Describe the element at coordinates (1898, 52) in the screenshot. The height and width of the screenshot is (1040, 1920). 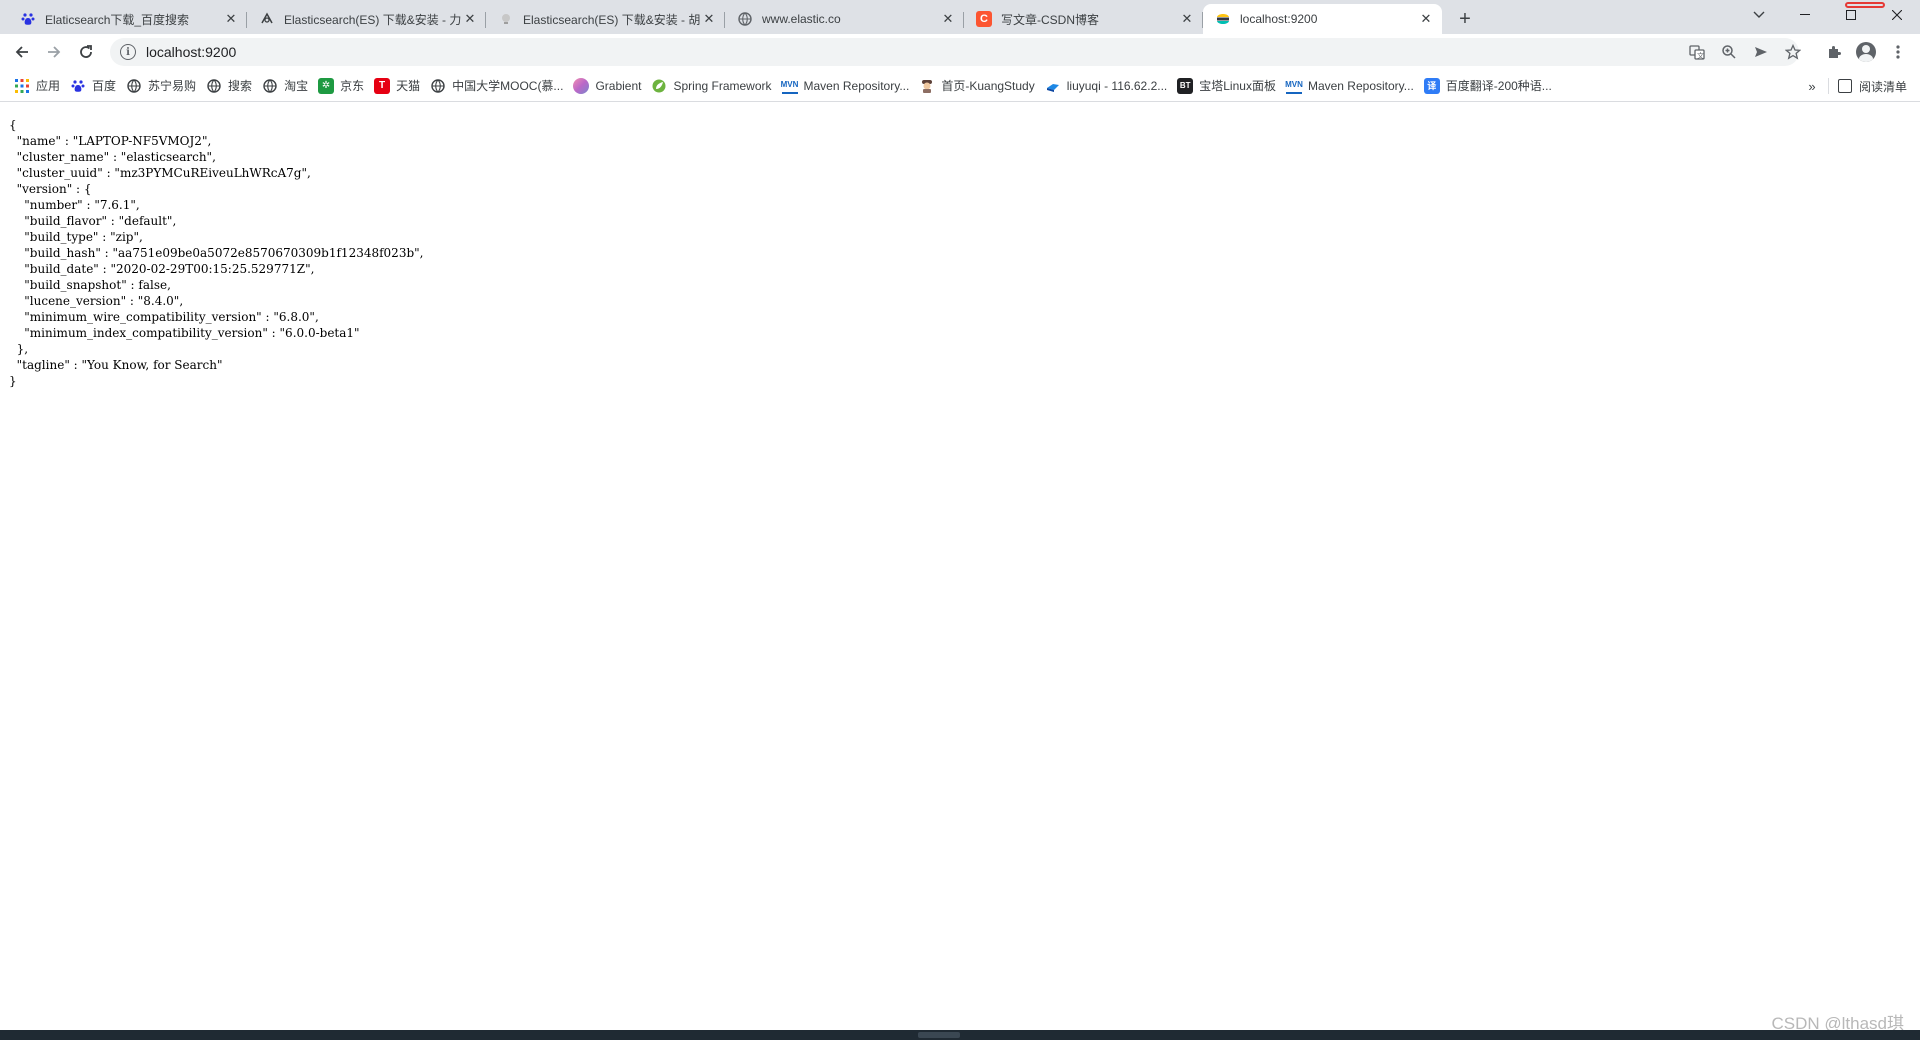
I see `menu-kebab-icon` at that location.